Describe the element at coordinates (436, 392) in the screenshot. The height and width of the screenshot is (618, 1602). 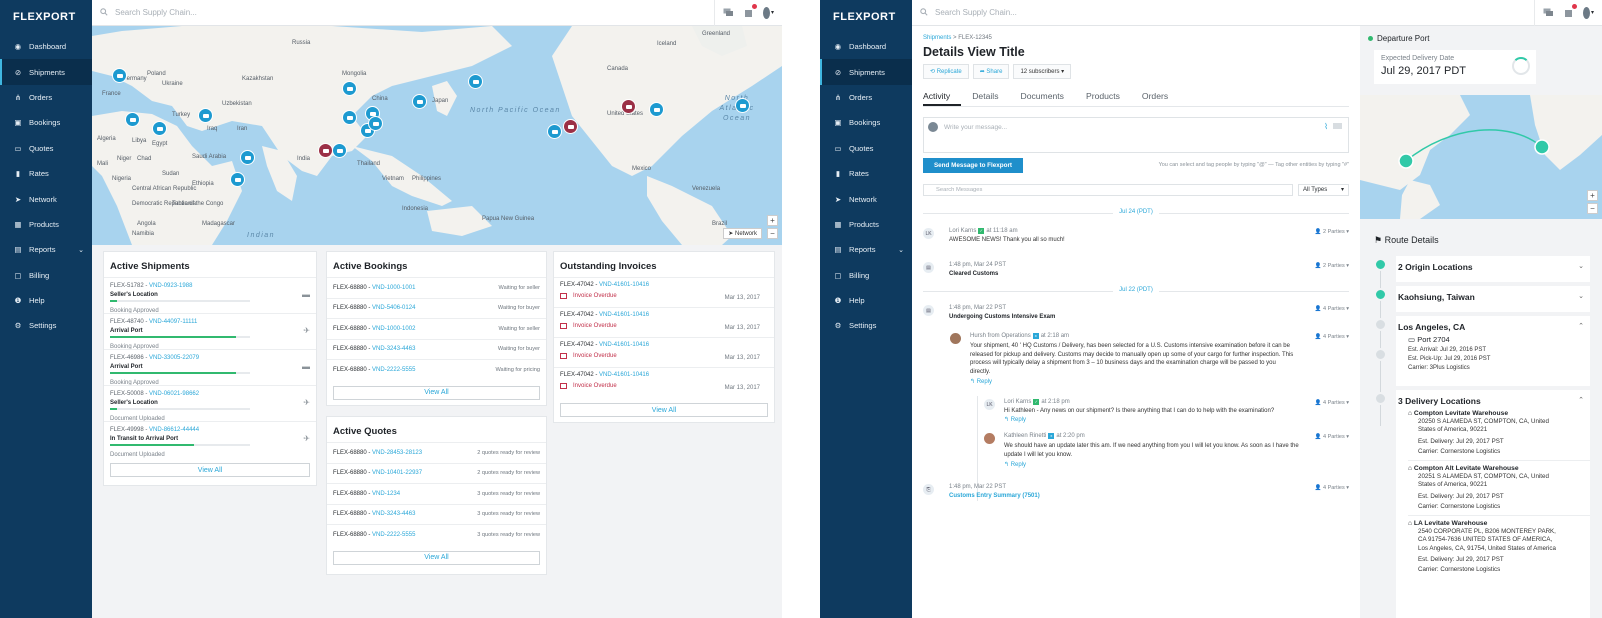
I see `bookings-view-all-button: View All` at that location.